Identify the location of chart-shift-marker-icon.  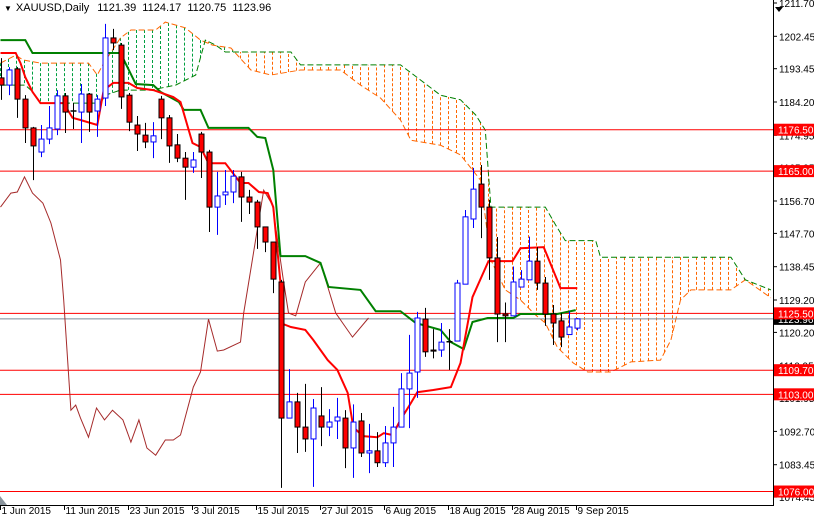
(3, 500).